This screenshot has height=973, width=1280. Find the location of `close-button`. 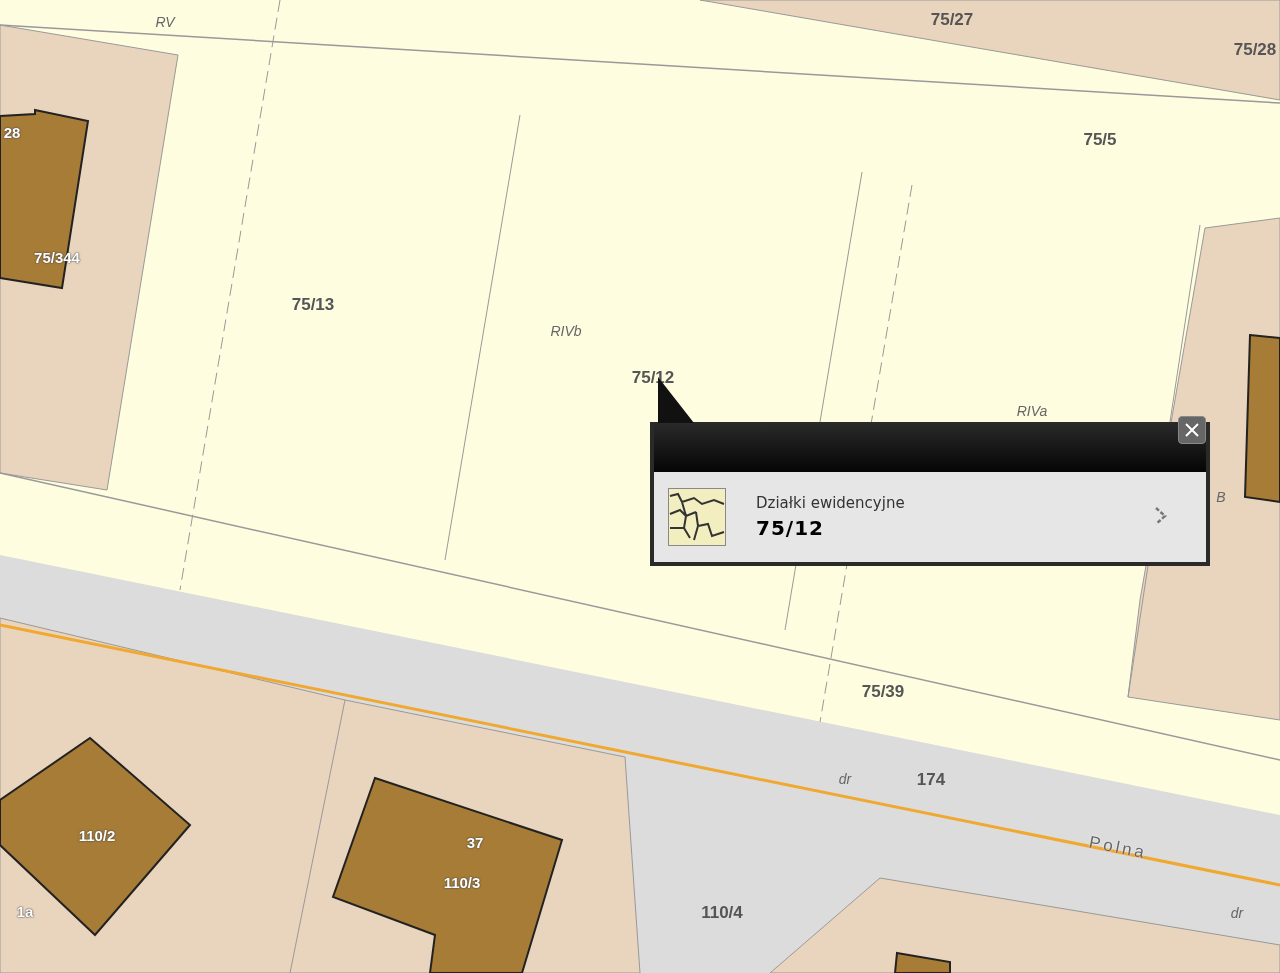

close-button is located at coordinates (1192, 430).